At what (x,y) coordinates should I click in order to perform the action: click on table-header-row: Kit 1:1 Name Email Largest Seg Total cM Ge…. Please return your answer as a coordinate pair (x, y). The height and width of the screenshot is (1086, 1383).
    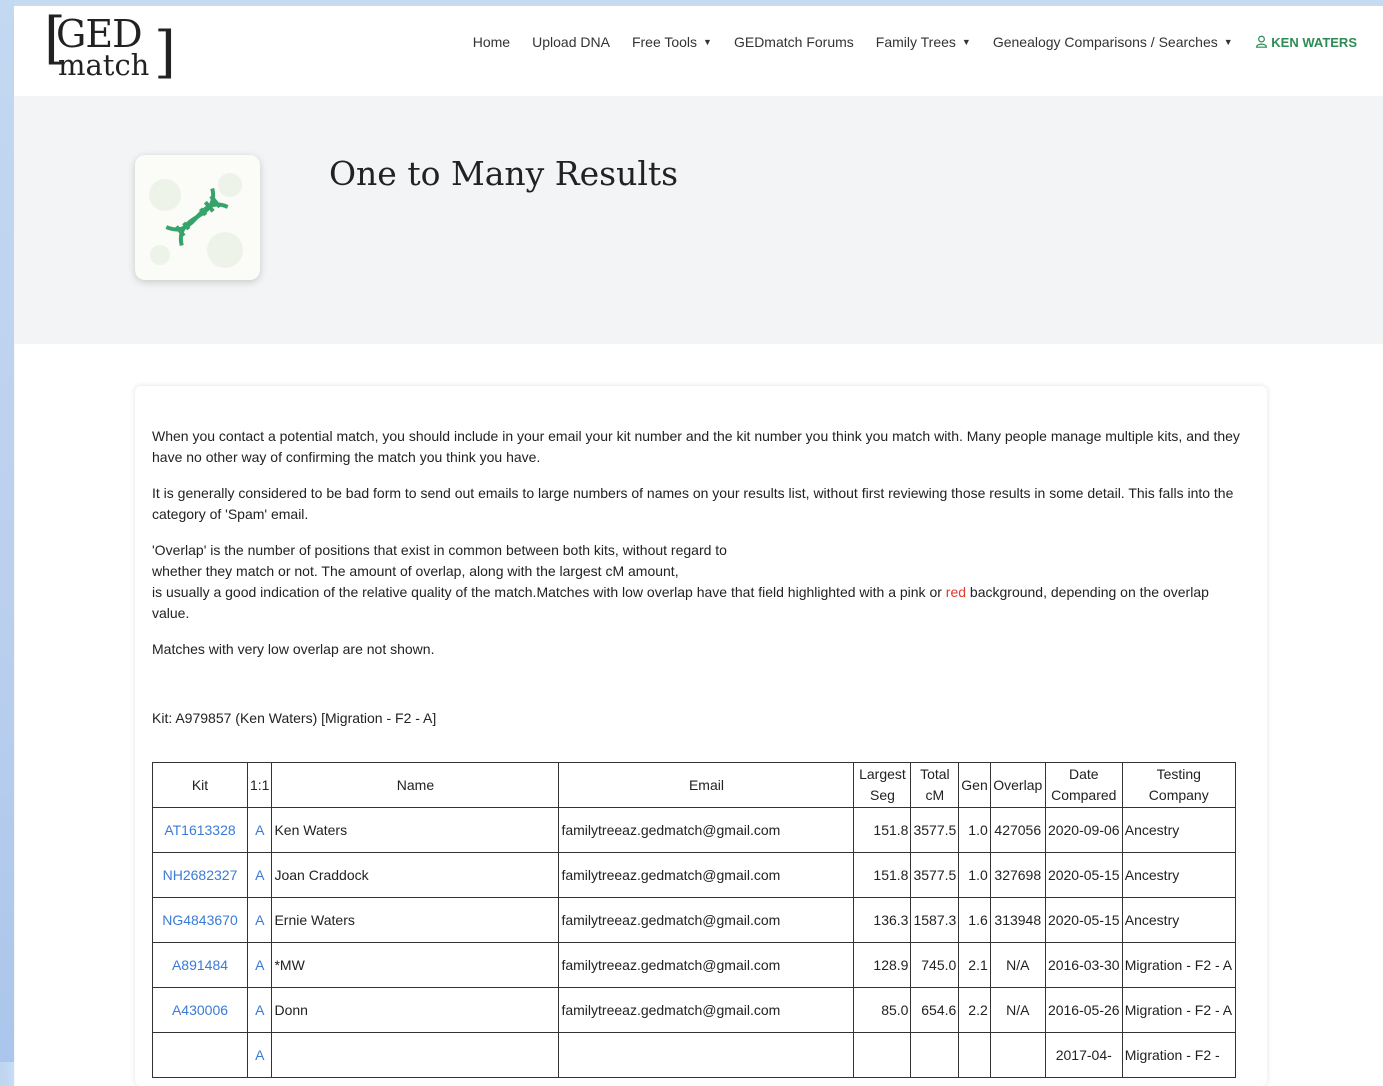
    Looking at the image, I should click on (694, 785).